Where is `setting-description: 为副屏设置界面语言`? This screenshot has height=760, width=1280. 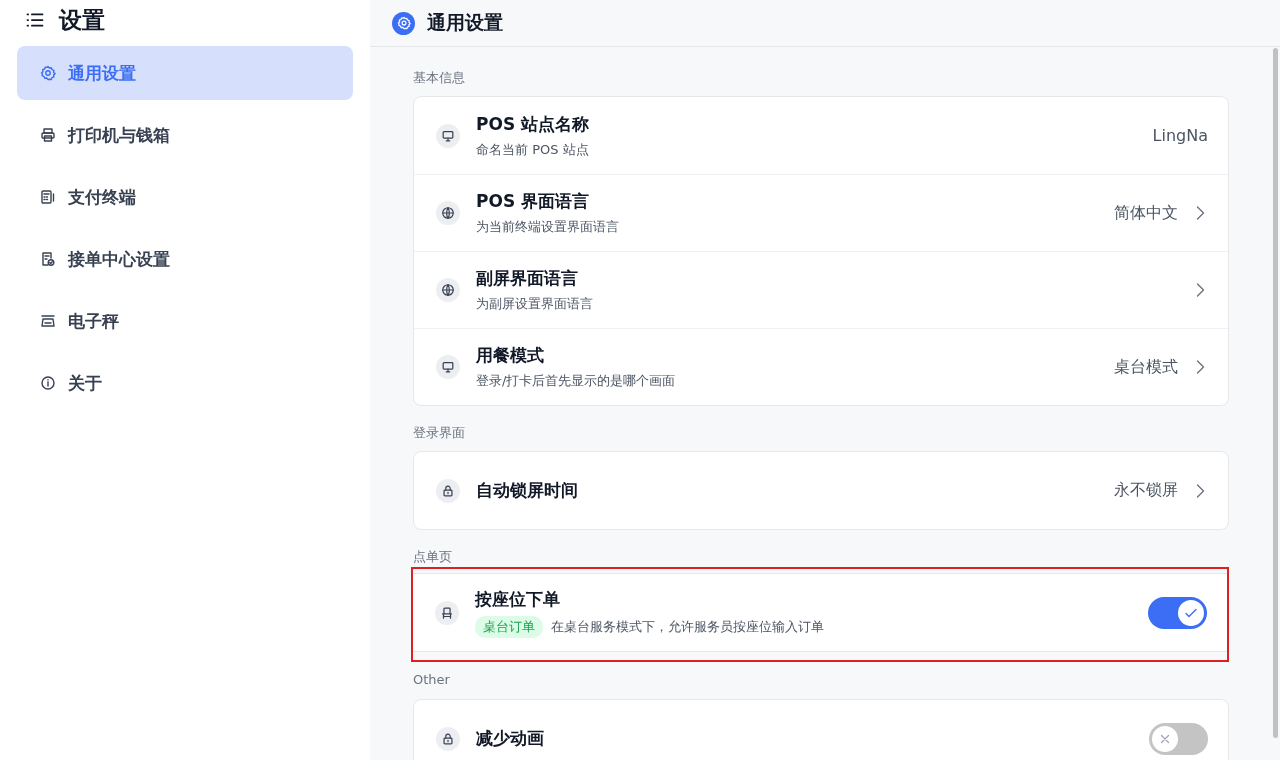
setting-description: 为副屏设置界面语言 is located at coordinates (534, 304).